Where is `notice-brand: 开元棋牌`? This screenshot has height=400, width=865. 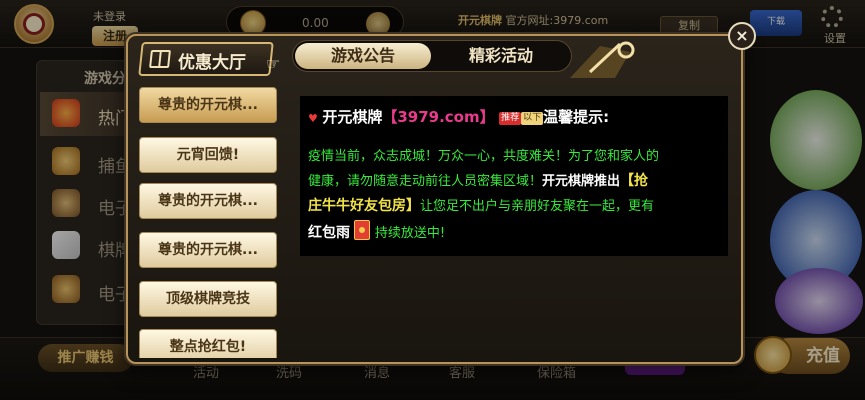 notice-brand: 开元棋牌 is located at coordinates (352, 117).